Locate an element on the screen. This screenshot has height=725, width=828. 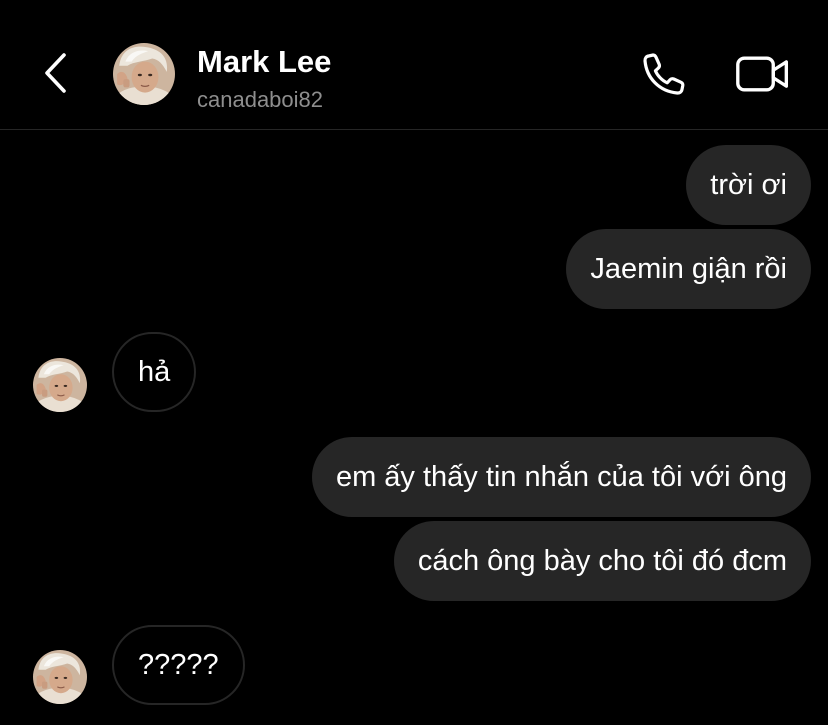
video-camera-icon is located at coordinates (763, 76).